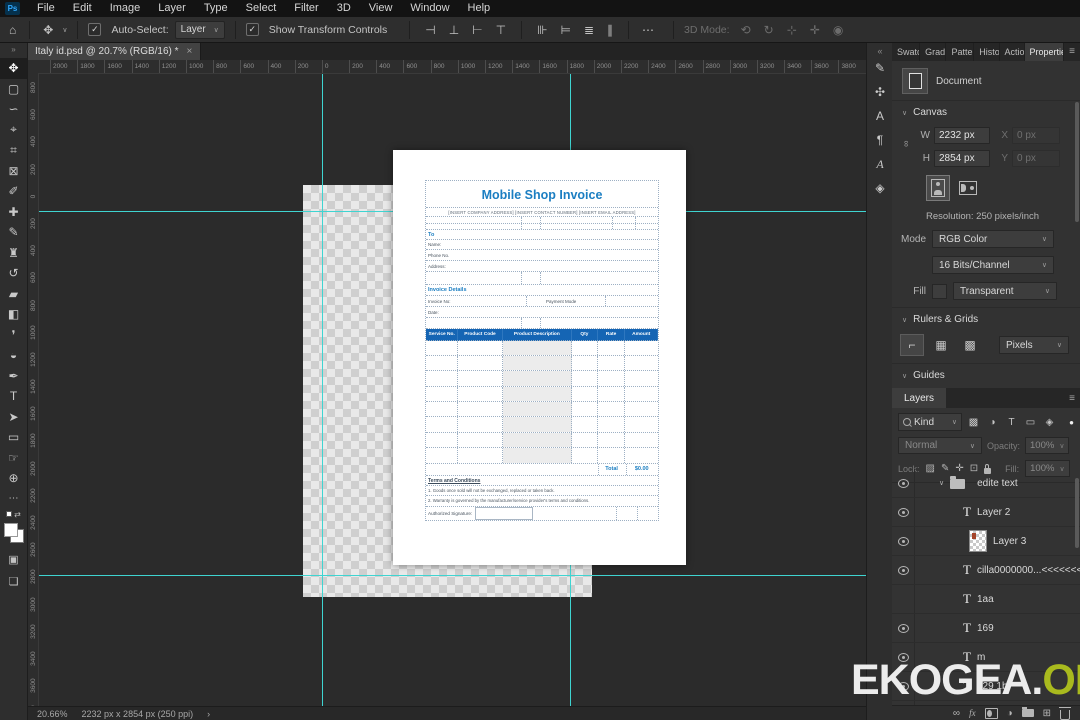 This screenshot has height=720, width=1080. Describe the element at coordinates (1044, 51) in the screenshot. I see `panel-tab: Properties` at that location.